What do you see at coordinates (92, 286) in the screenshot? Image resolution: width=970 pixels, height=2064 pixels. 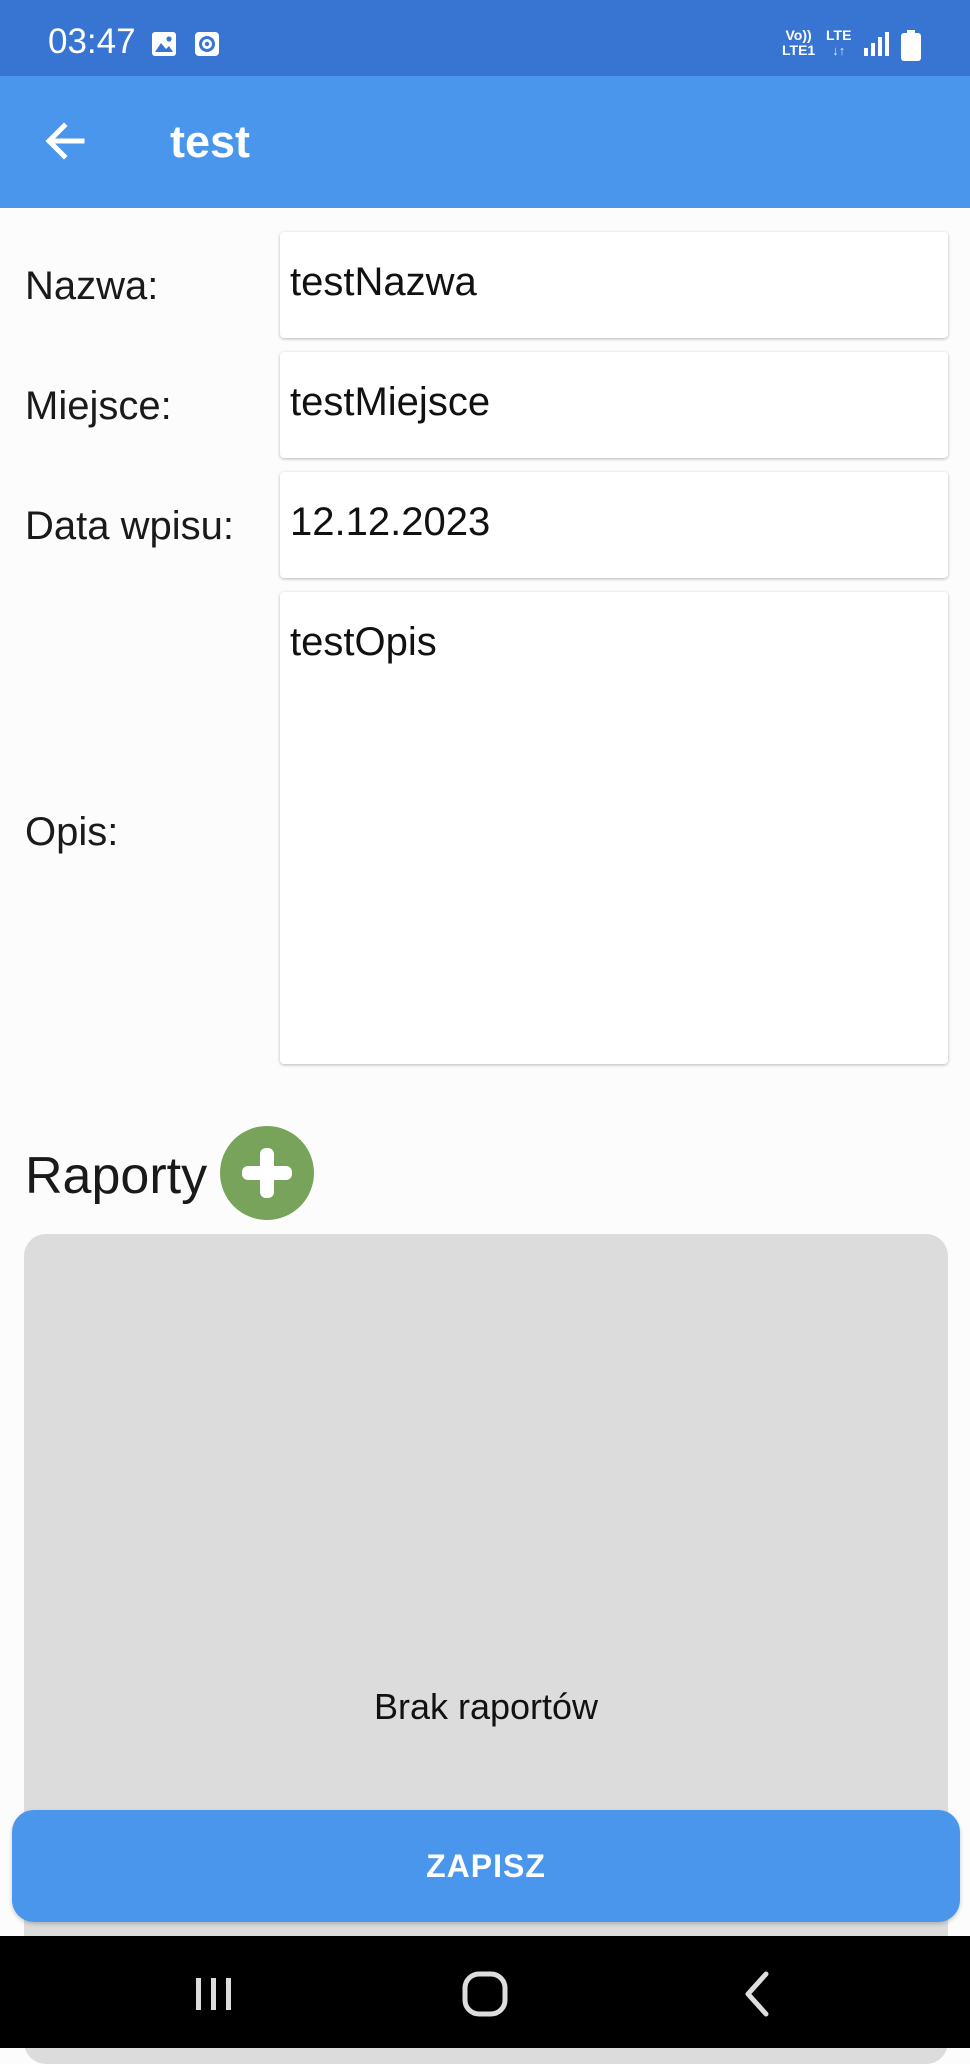 I see `name-label: Nazwa:` at bounding box center [92, 286].